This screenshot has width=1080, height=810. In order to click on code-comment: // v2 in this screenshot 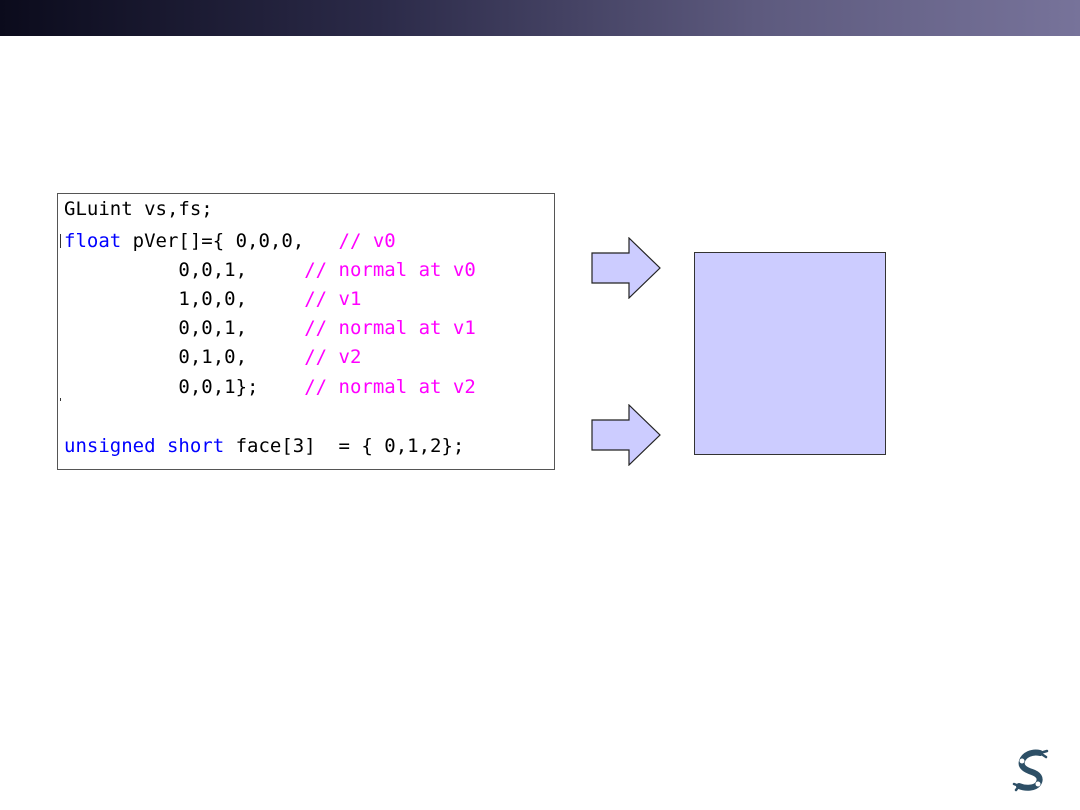, I will do `click(333, 357)`.